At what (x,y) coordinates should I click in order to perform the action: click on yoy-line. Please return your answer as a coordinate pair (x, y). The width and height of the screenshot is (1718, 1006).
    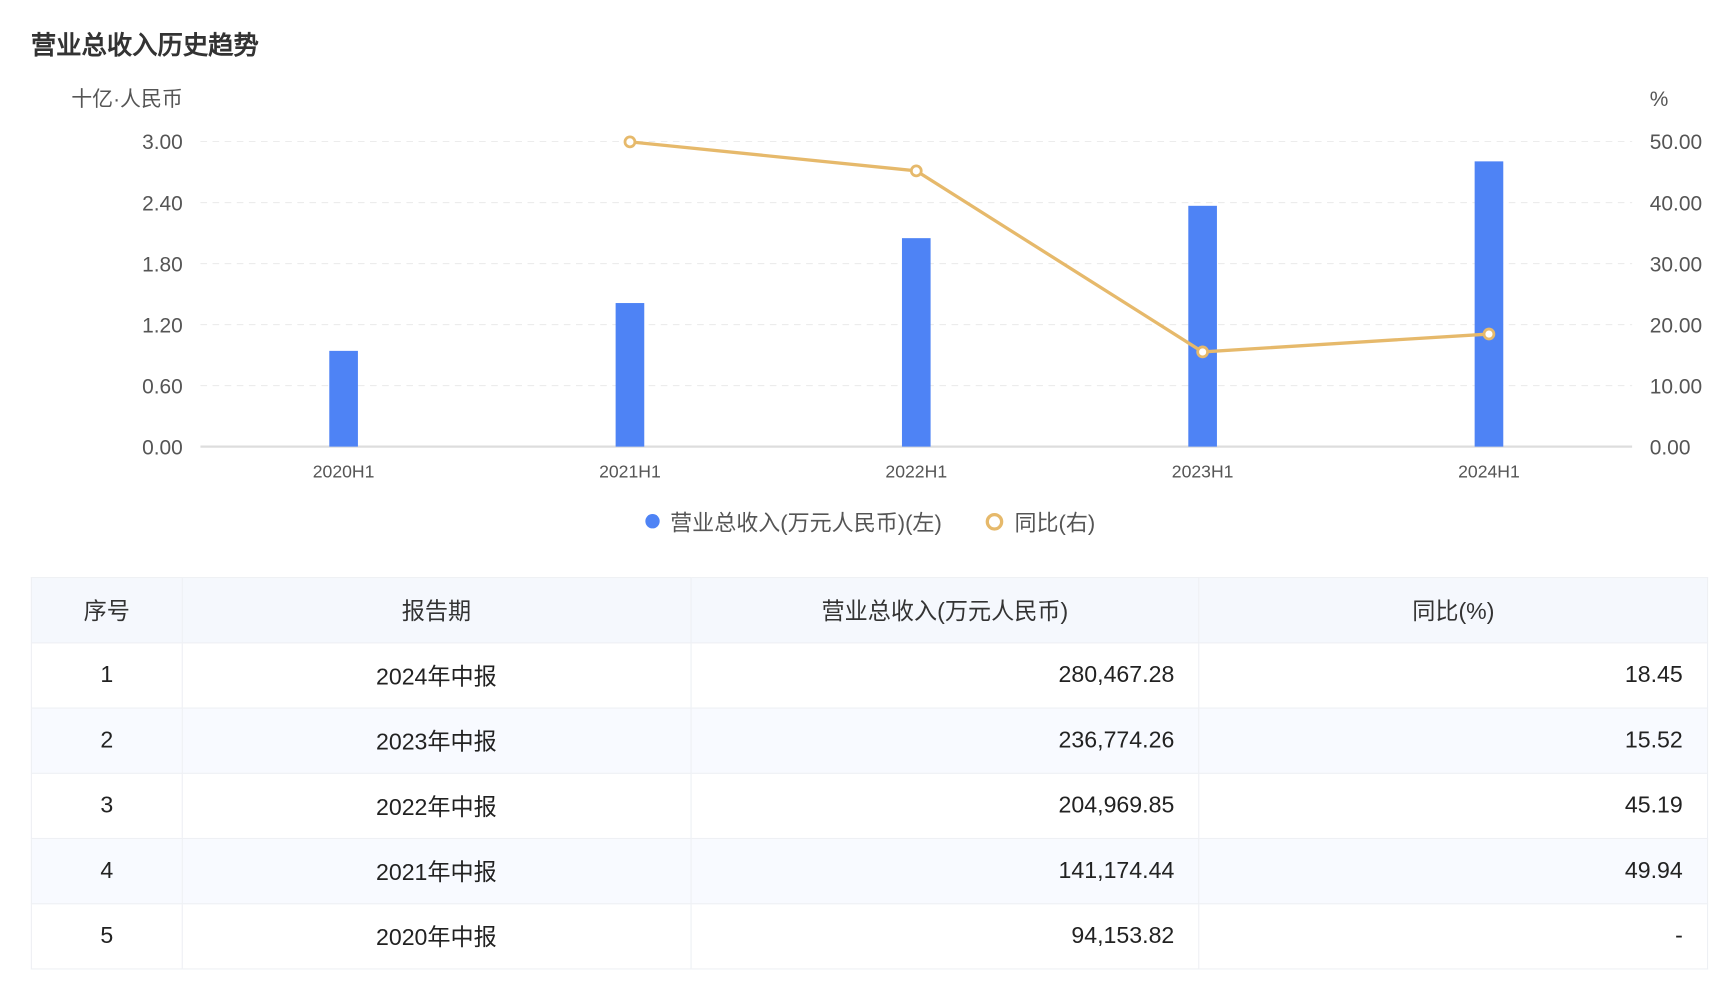
    Looking at the image, I should click on (1059, 247).